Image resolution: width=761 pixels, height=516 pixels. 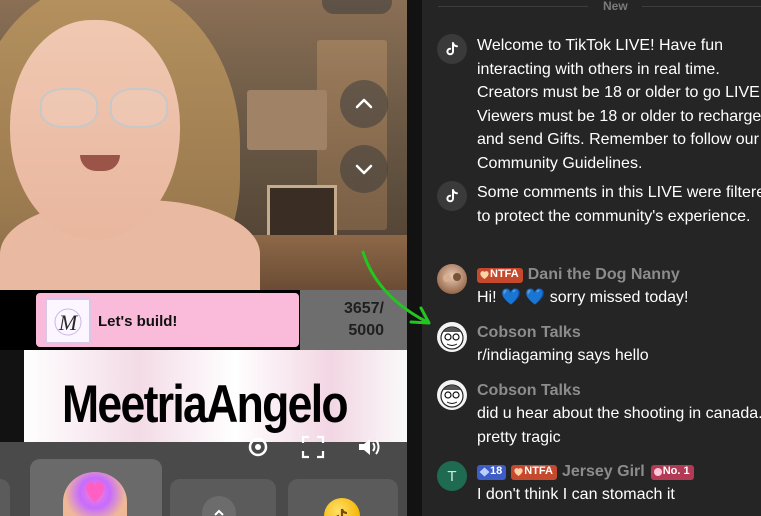 I want to click on goal-card: M Let's build!, so click(x=167, y=320).